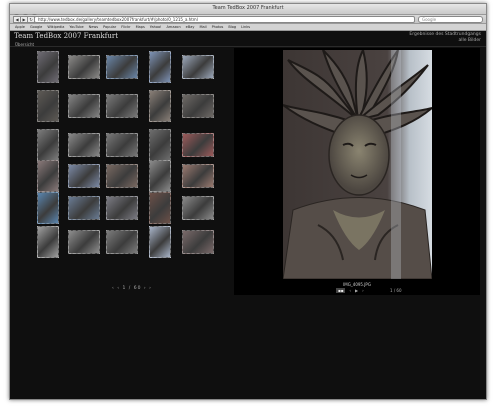 This screenshot has height=414, width=498. Describe the element at coordinates (76, 27) in the screenshot. I see `bookmark-item: YouTube` at that location.